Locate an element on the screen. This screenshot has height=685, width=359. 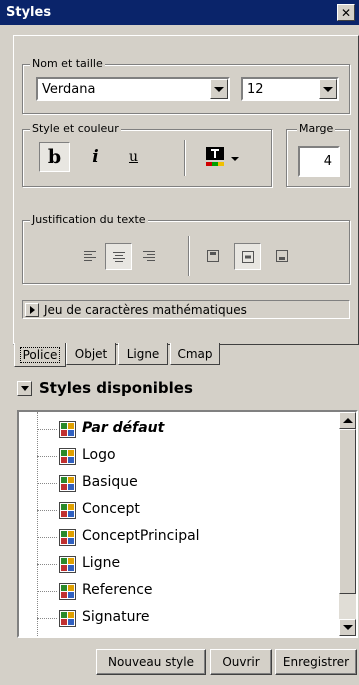
bold-icon: b is located at coordinates (54, 157).